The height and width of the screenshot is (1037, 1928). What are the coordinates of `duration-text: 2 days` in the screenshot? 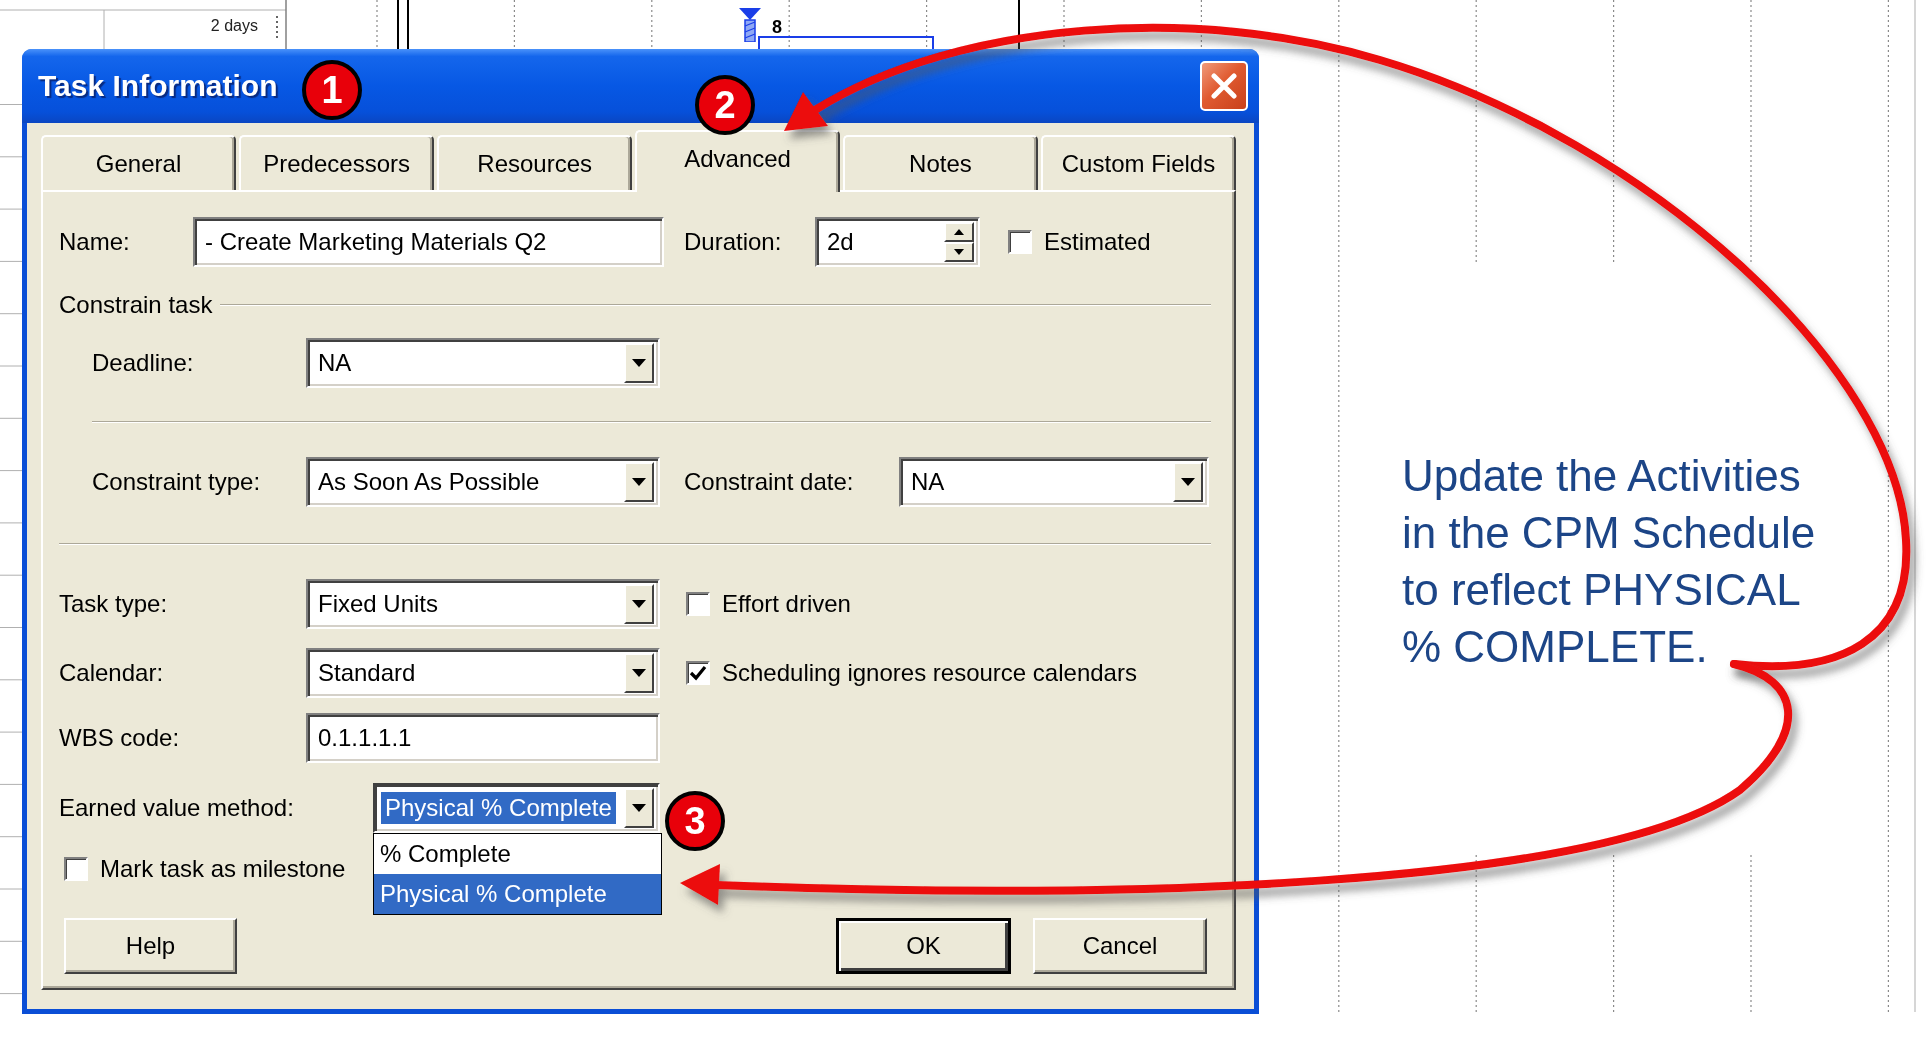 It's located at (233, 26).